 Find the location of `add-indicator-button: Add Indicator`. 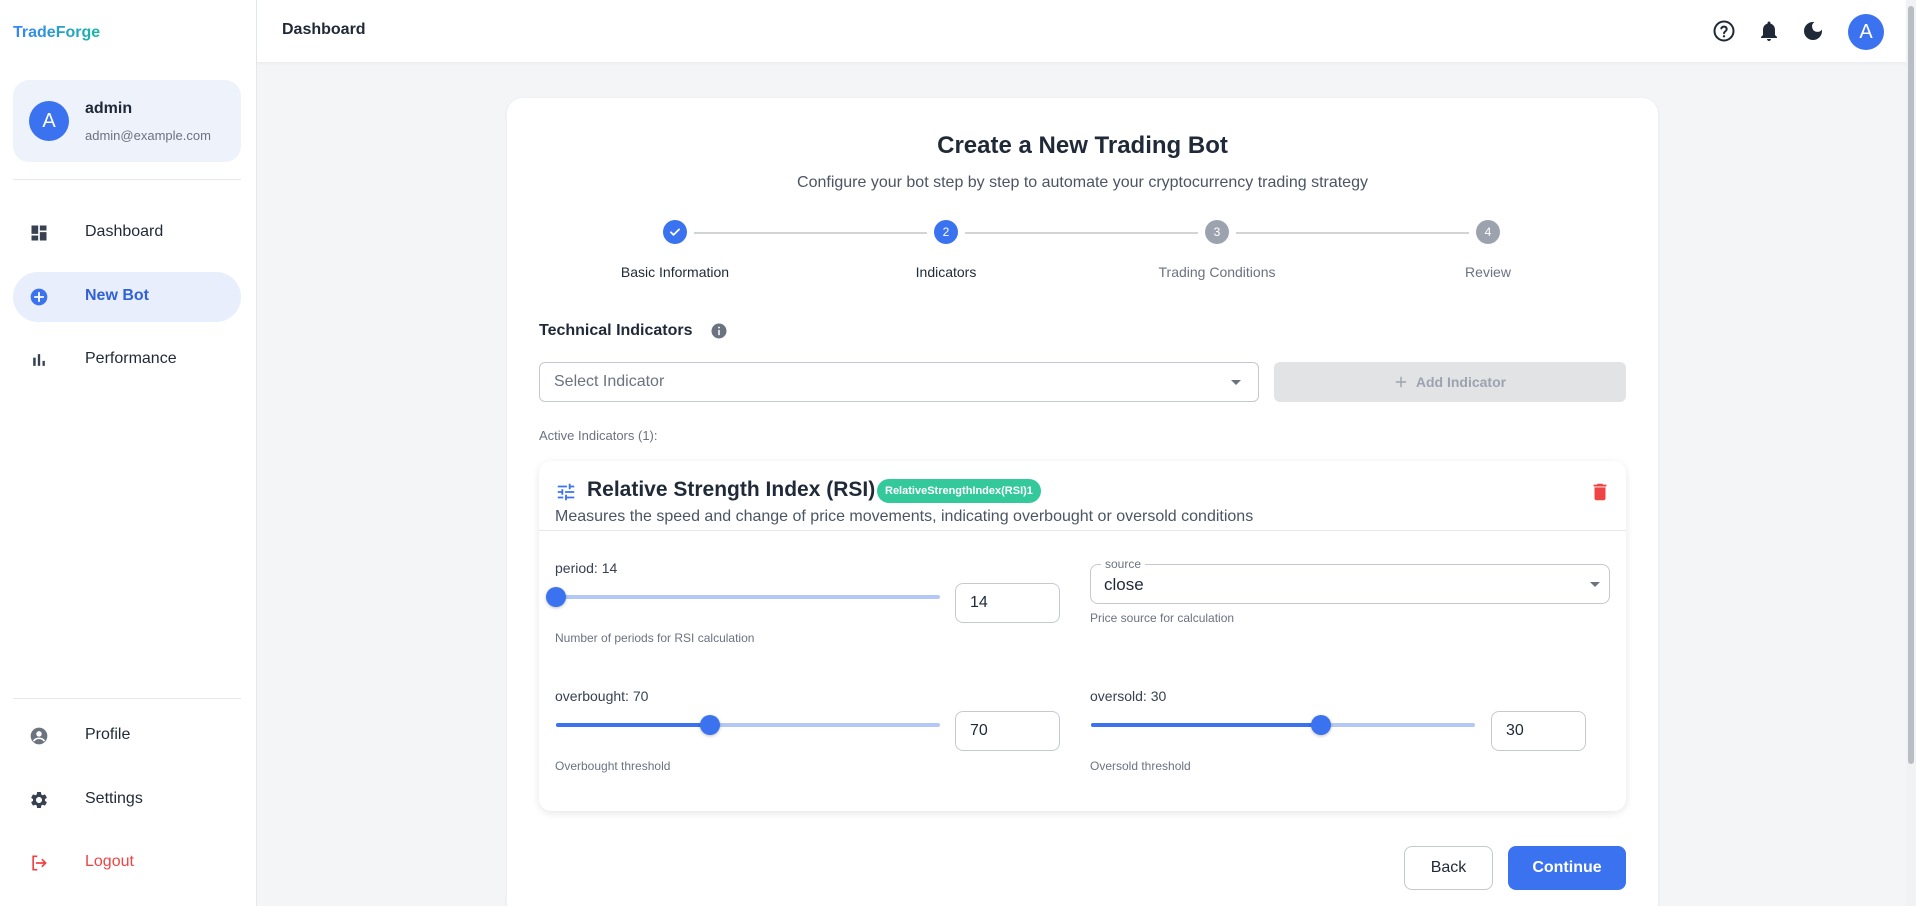

add-indicator-button: Add Indicator is located at coordinates (1450, 382).